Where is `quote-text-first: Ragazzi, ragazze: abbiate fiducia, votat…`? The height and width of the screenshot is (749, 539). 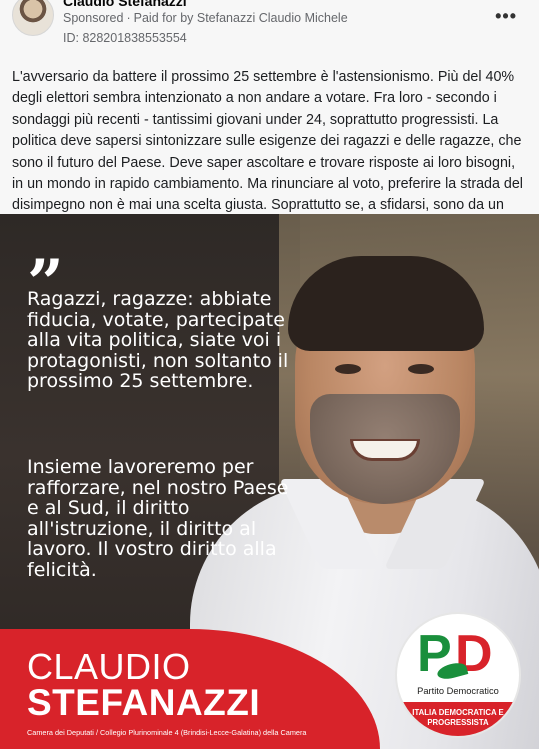 quote-text-first: Ragazzi, ragazze: abbiate fiducia, votat… is located at coordinates (158, 340).